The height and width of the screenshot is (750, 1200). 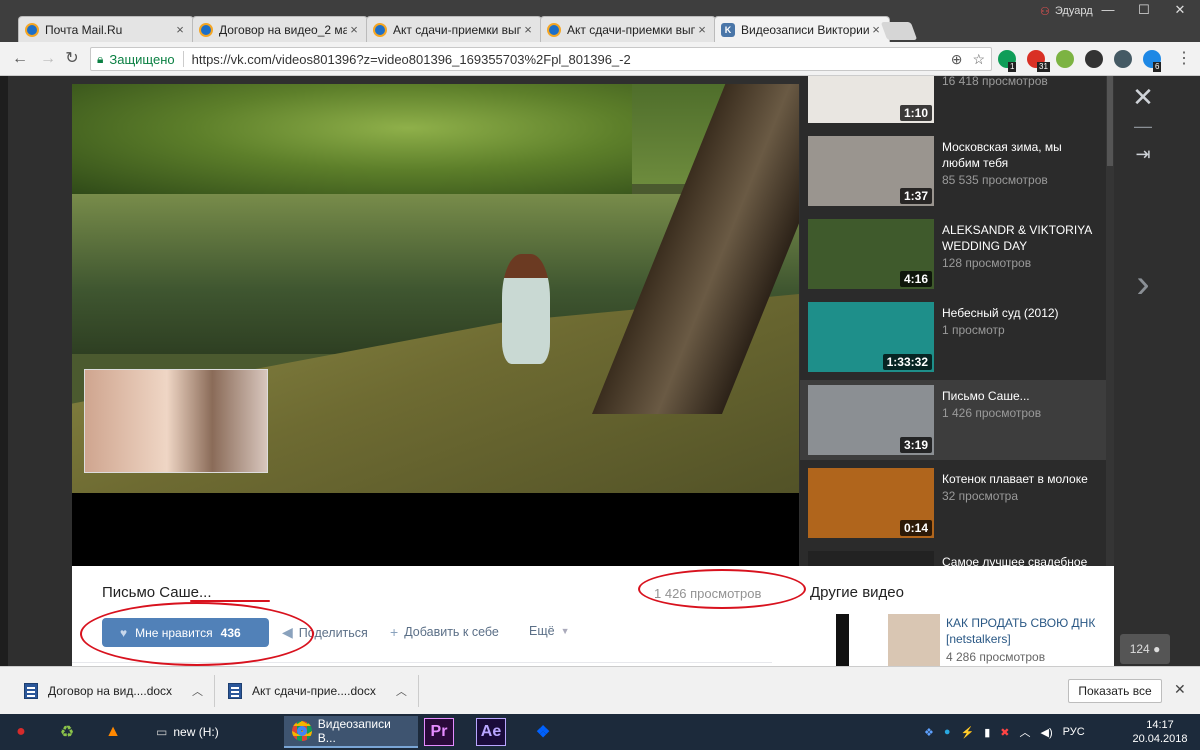 I want to click on video-duration: 4:16, so click(x=915, y=279).